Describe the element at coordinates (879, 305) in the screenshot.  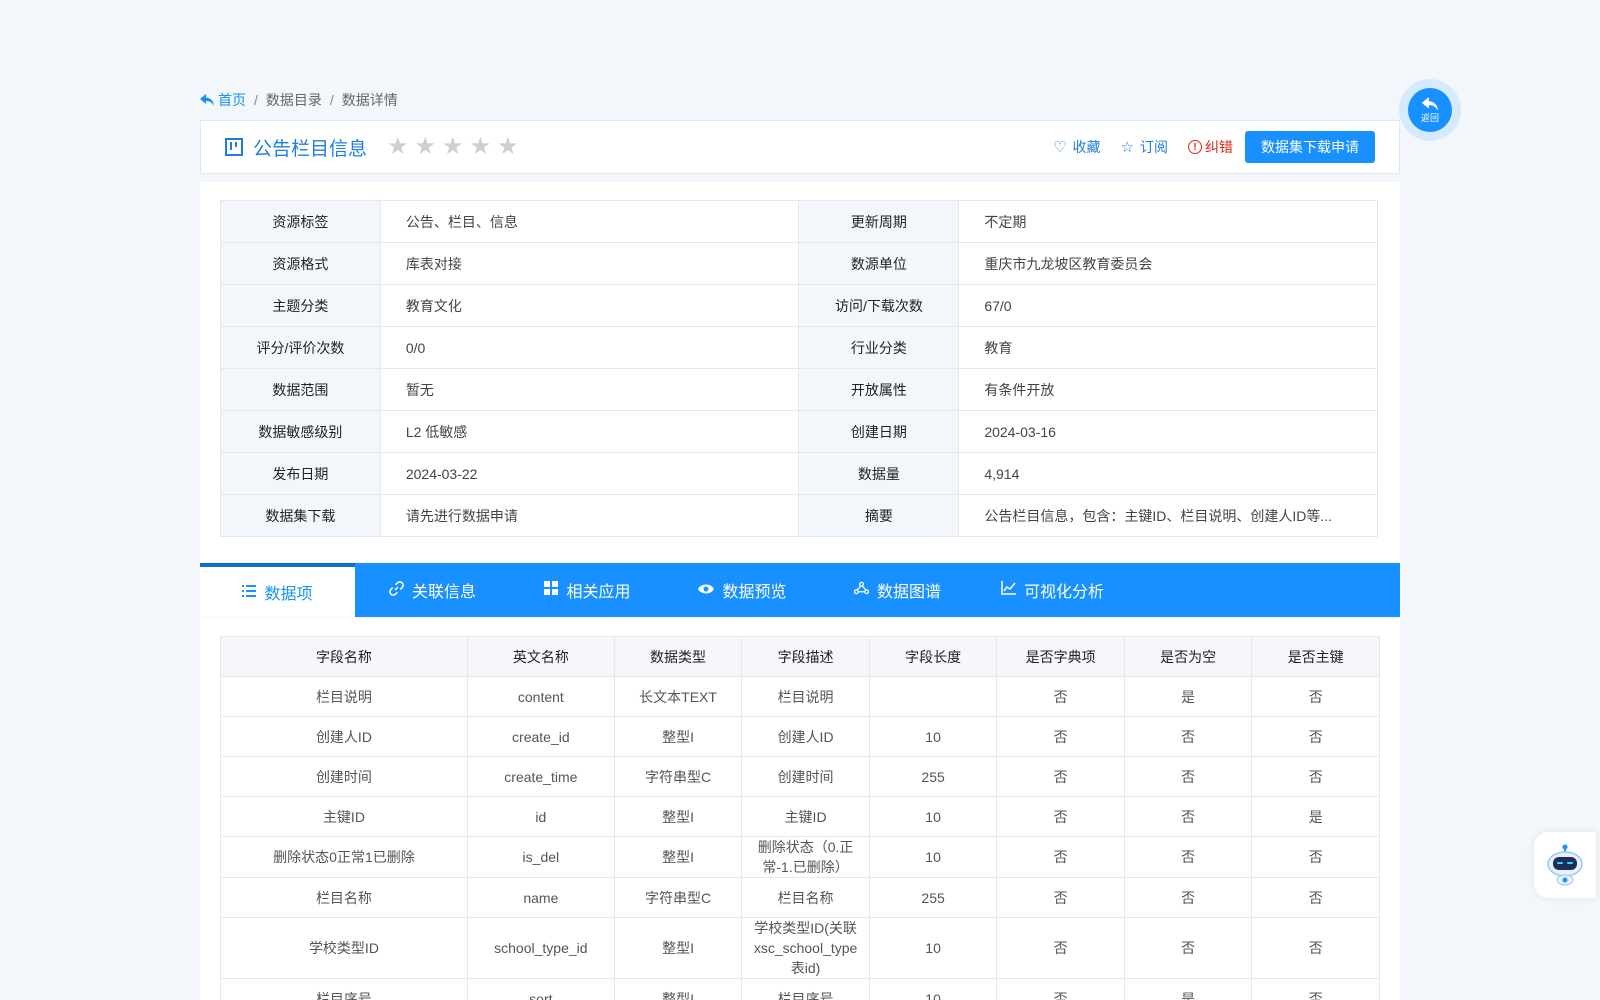
I see `info-key: 访问/下载次数` at that location.